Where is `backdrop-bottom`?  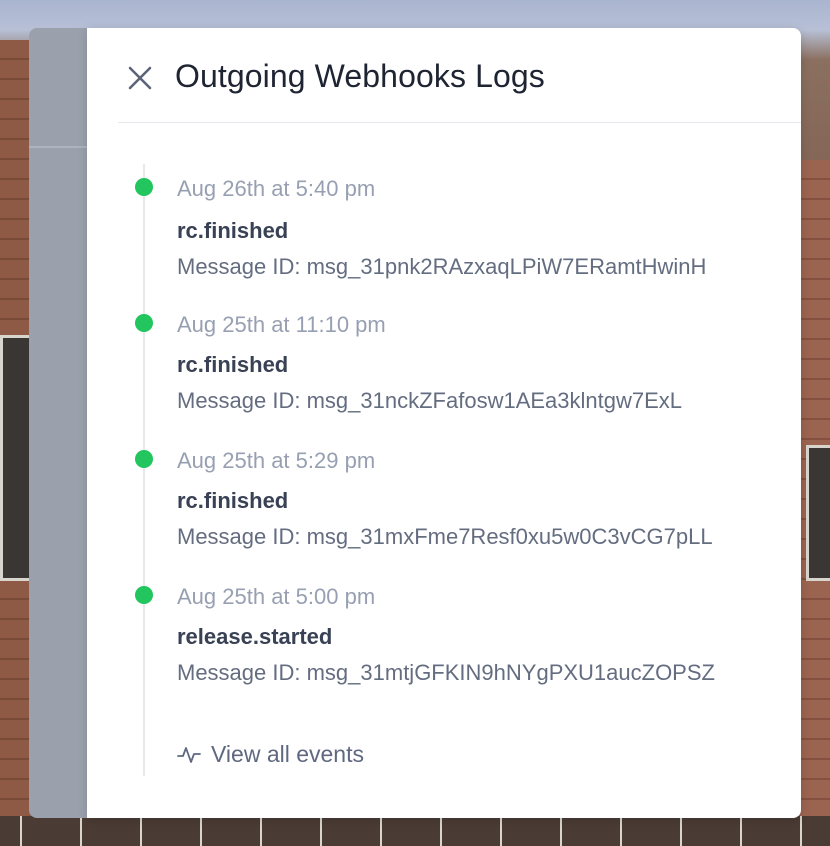
backdrop-bottom is located at coordinates (415, 831).